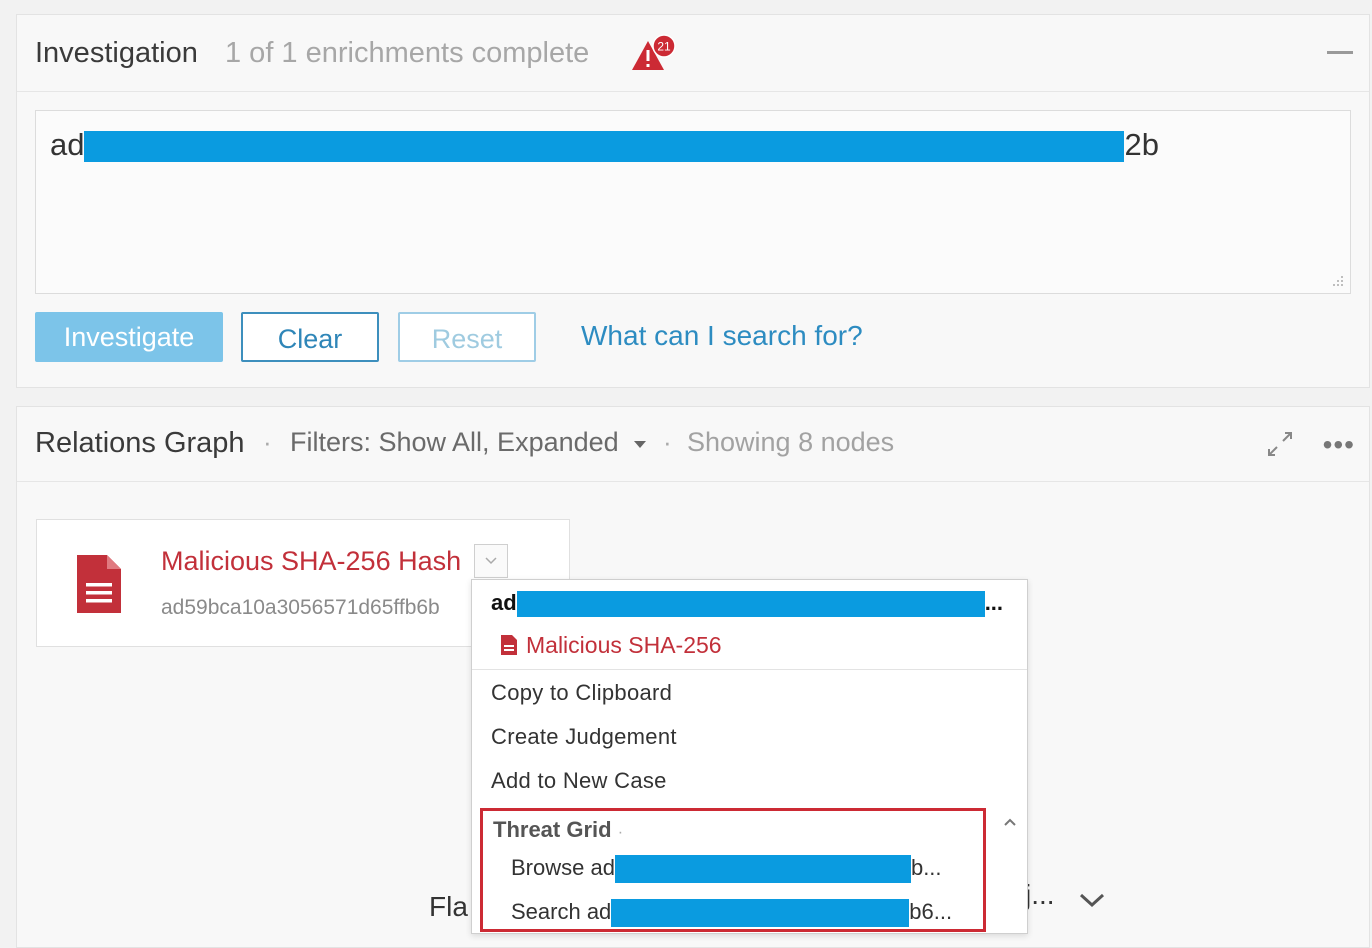  What do you see at coordinates (579, 781) in the screenshot?
I see `add-to-new-case-item: Add to New Case` at bounding box center [579, 781].